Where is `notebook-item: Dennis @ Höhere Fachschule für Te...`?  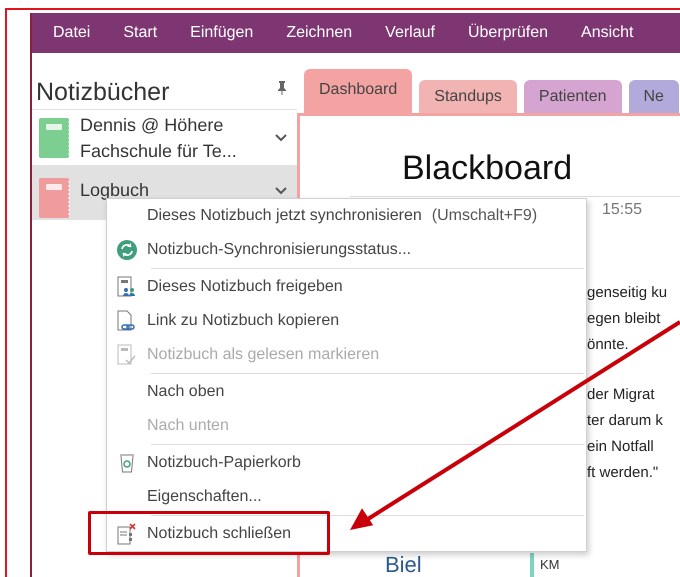
notebook-item: Dennis @ Höhere Fachschule für Te... is located at coordinates (164, 137).